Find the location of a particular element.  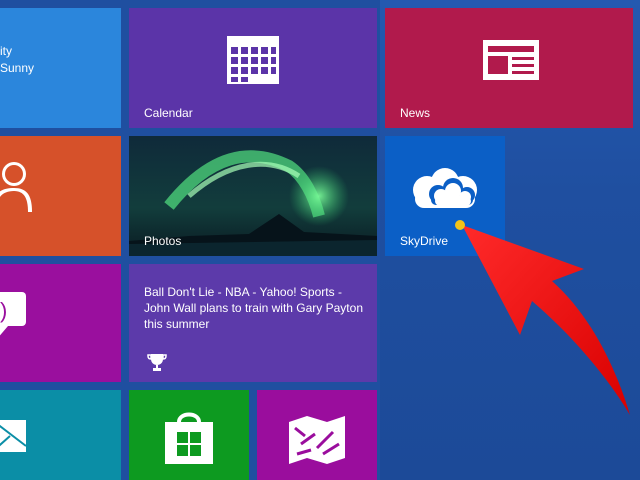

people-icon is located at coordinates (16, 186).